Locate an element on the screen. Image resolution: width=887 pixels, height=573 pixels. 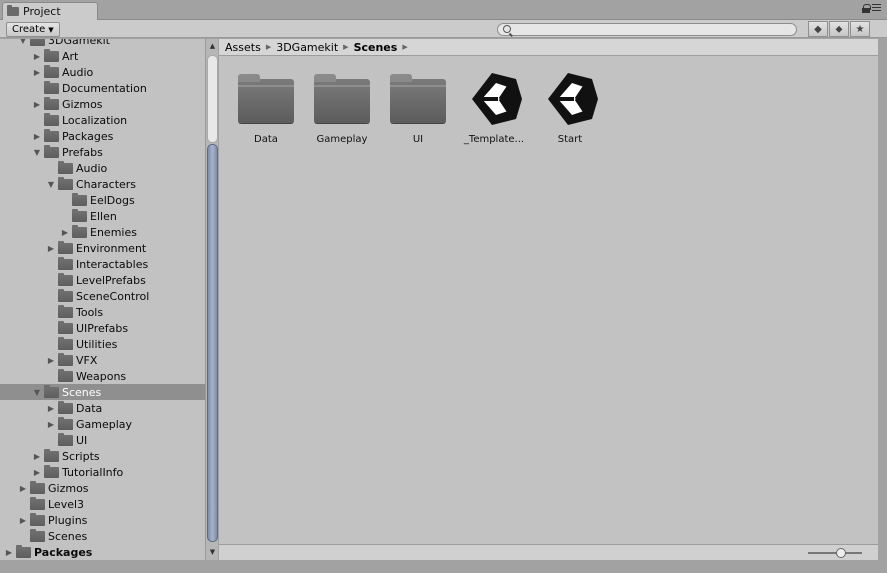
asset-folder: Gameplay is located at coordinates (342, 107).